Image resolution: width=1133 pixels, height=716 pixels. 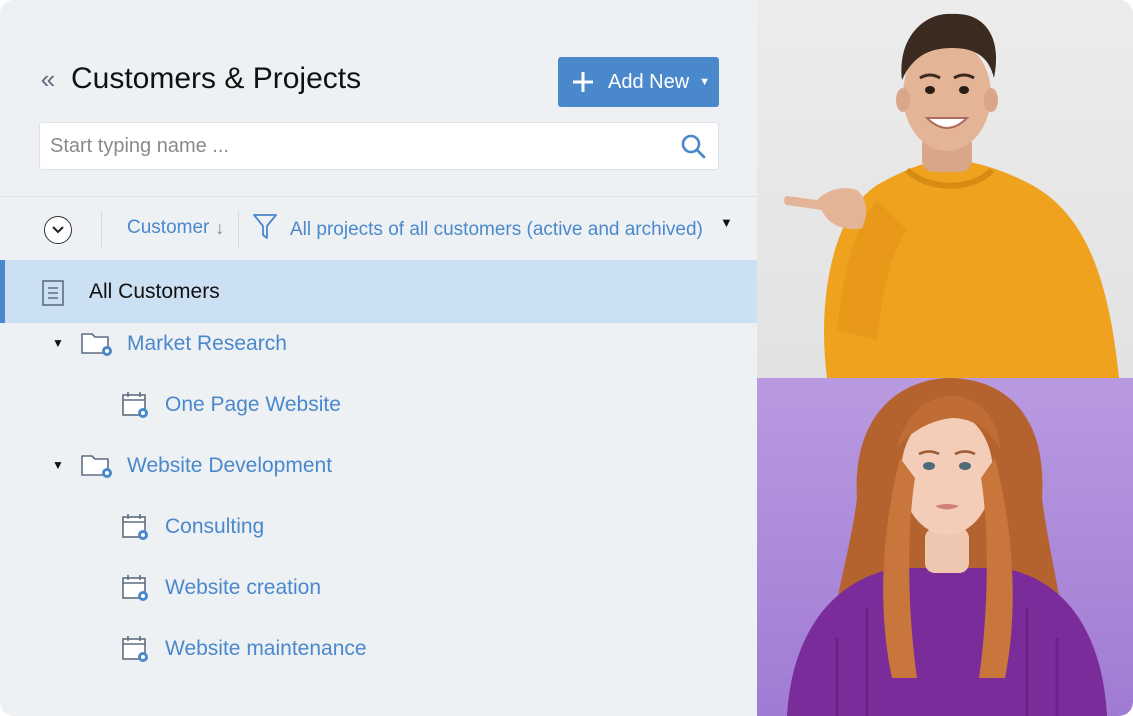 I want to click on collapse-panel-icon: «, so click(x=48, y=79).